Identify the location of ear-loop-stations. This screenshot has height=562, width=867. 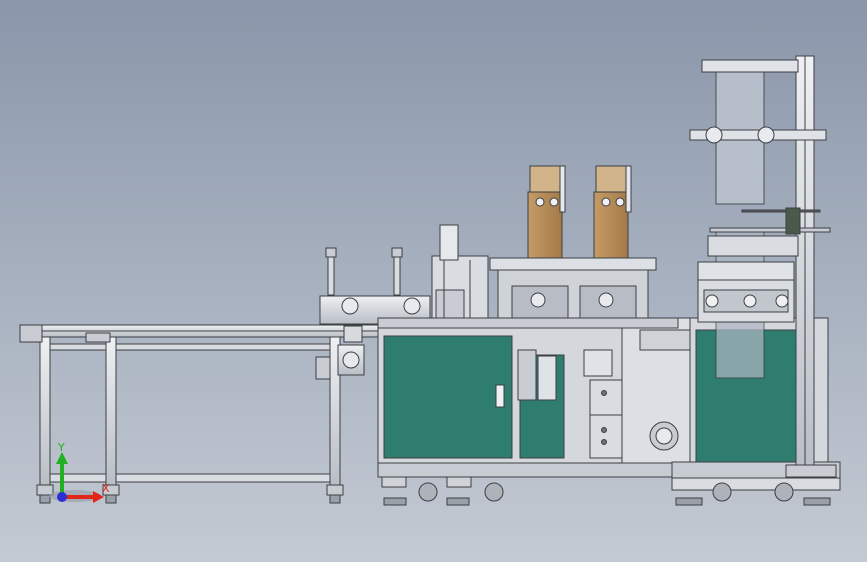
(499, 247).